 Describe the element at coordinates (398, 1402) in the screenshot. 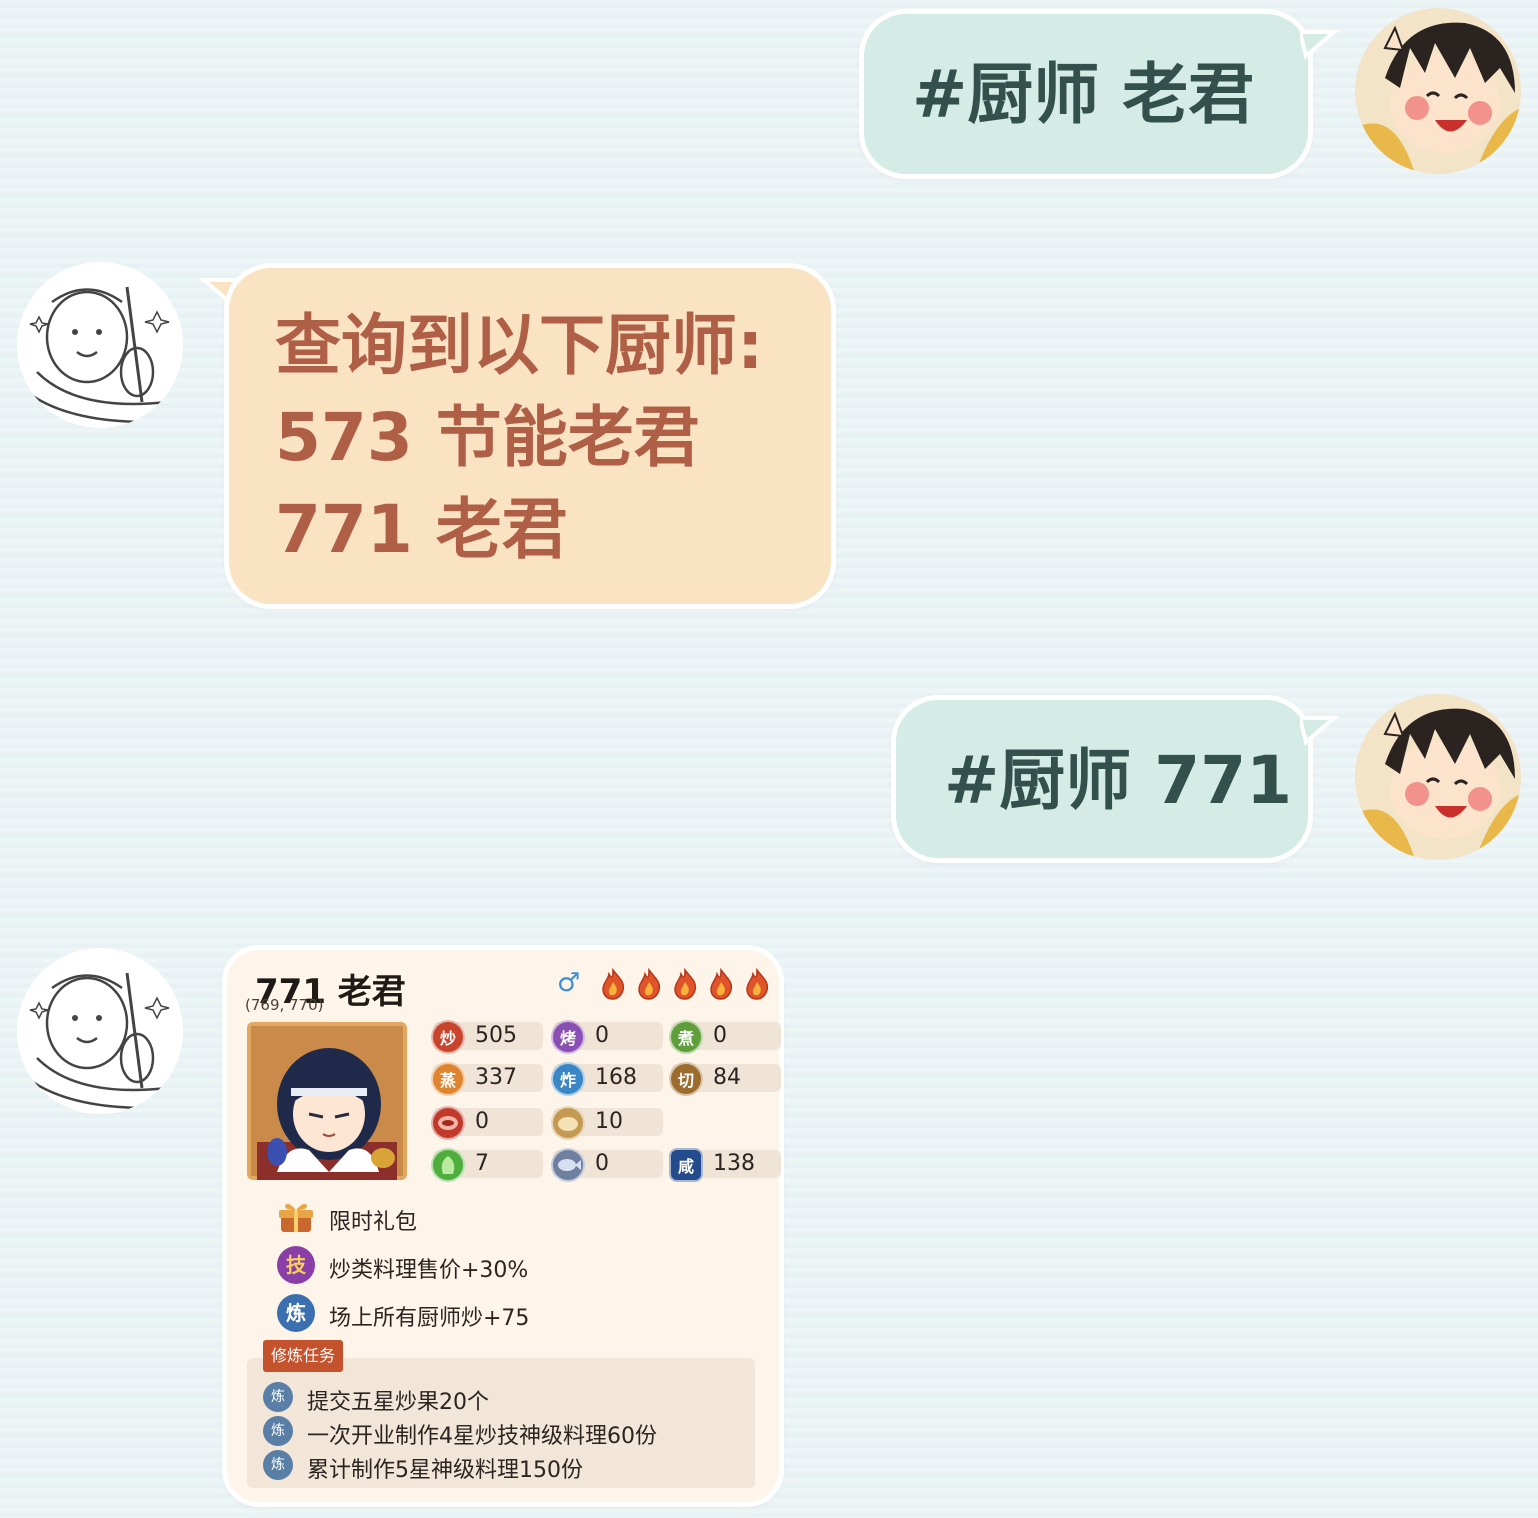

I see `task-text: 提交五星炒果20个` at that location.